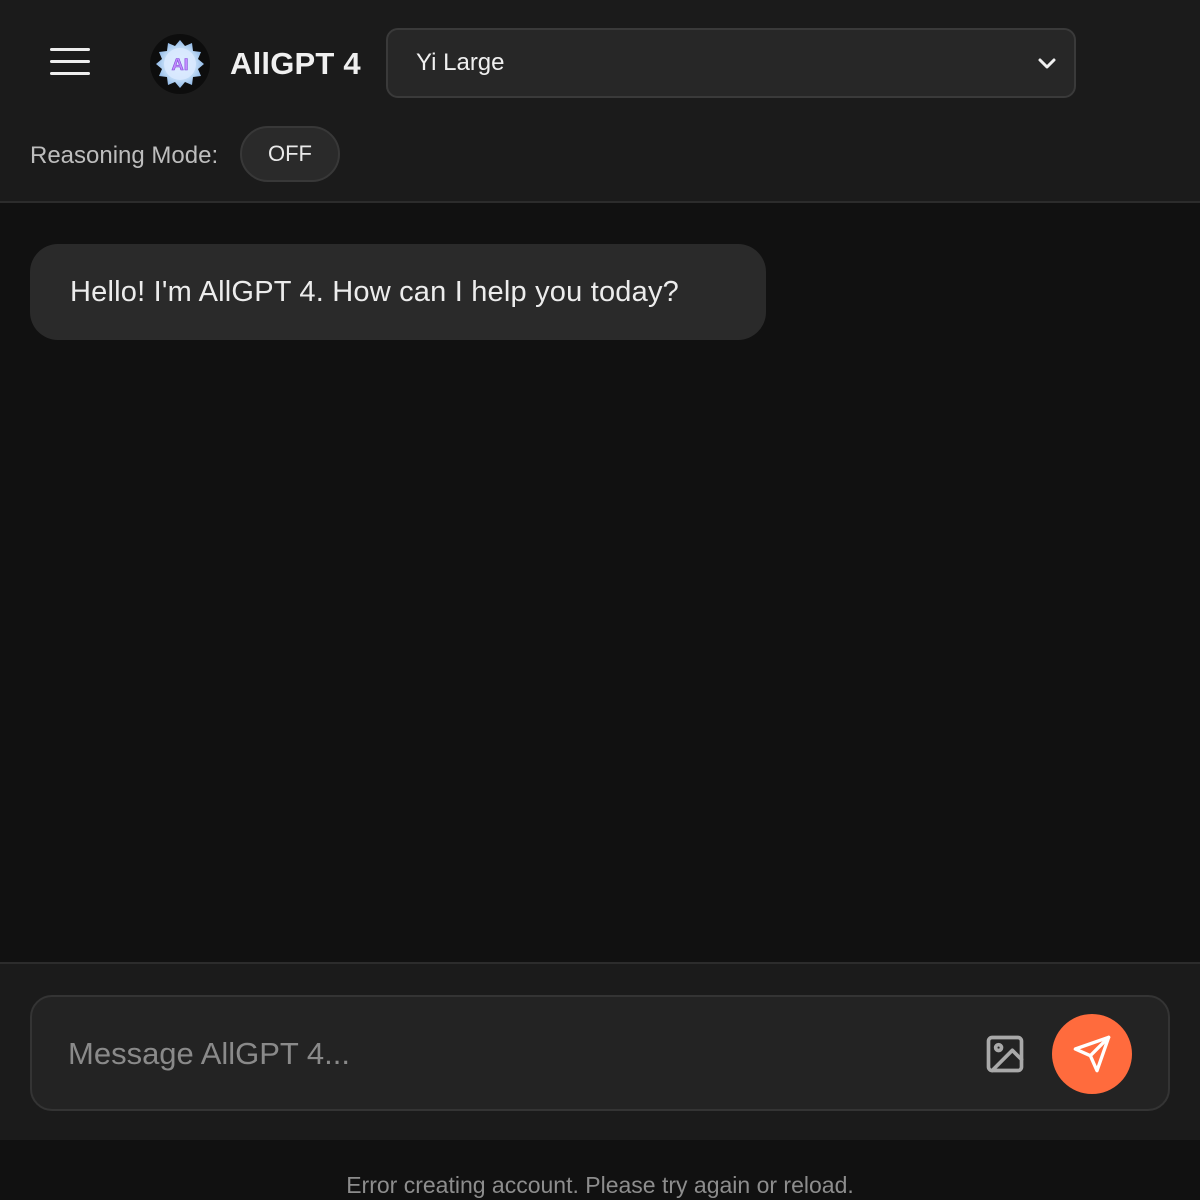 The image size is (1200, 1200). I want to click on model-select-value: Yi Large, so click(460, 62).